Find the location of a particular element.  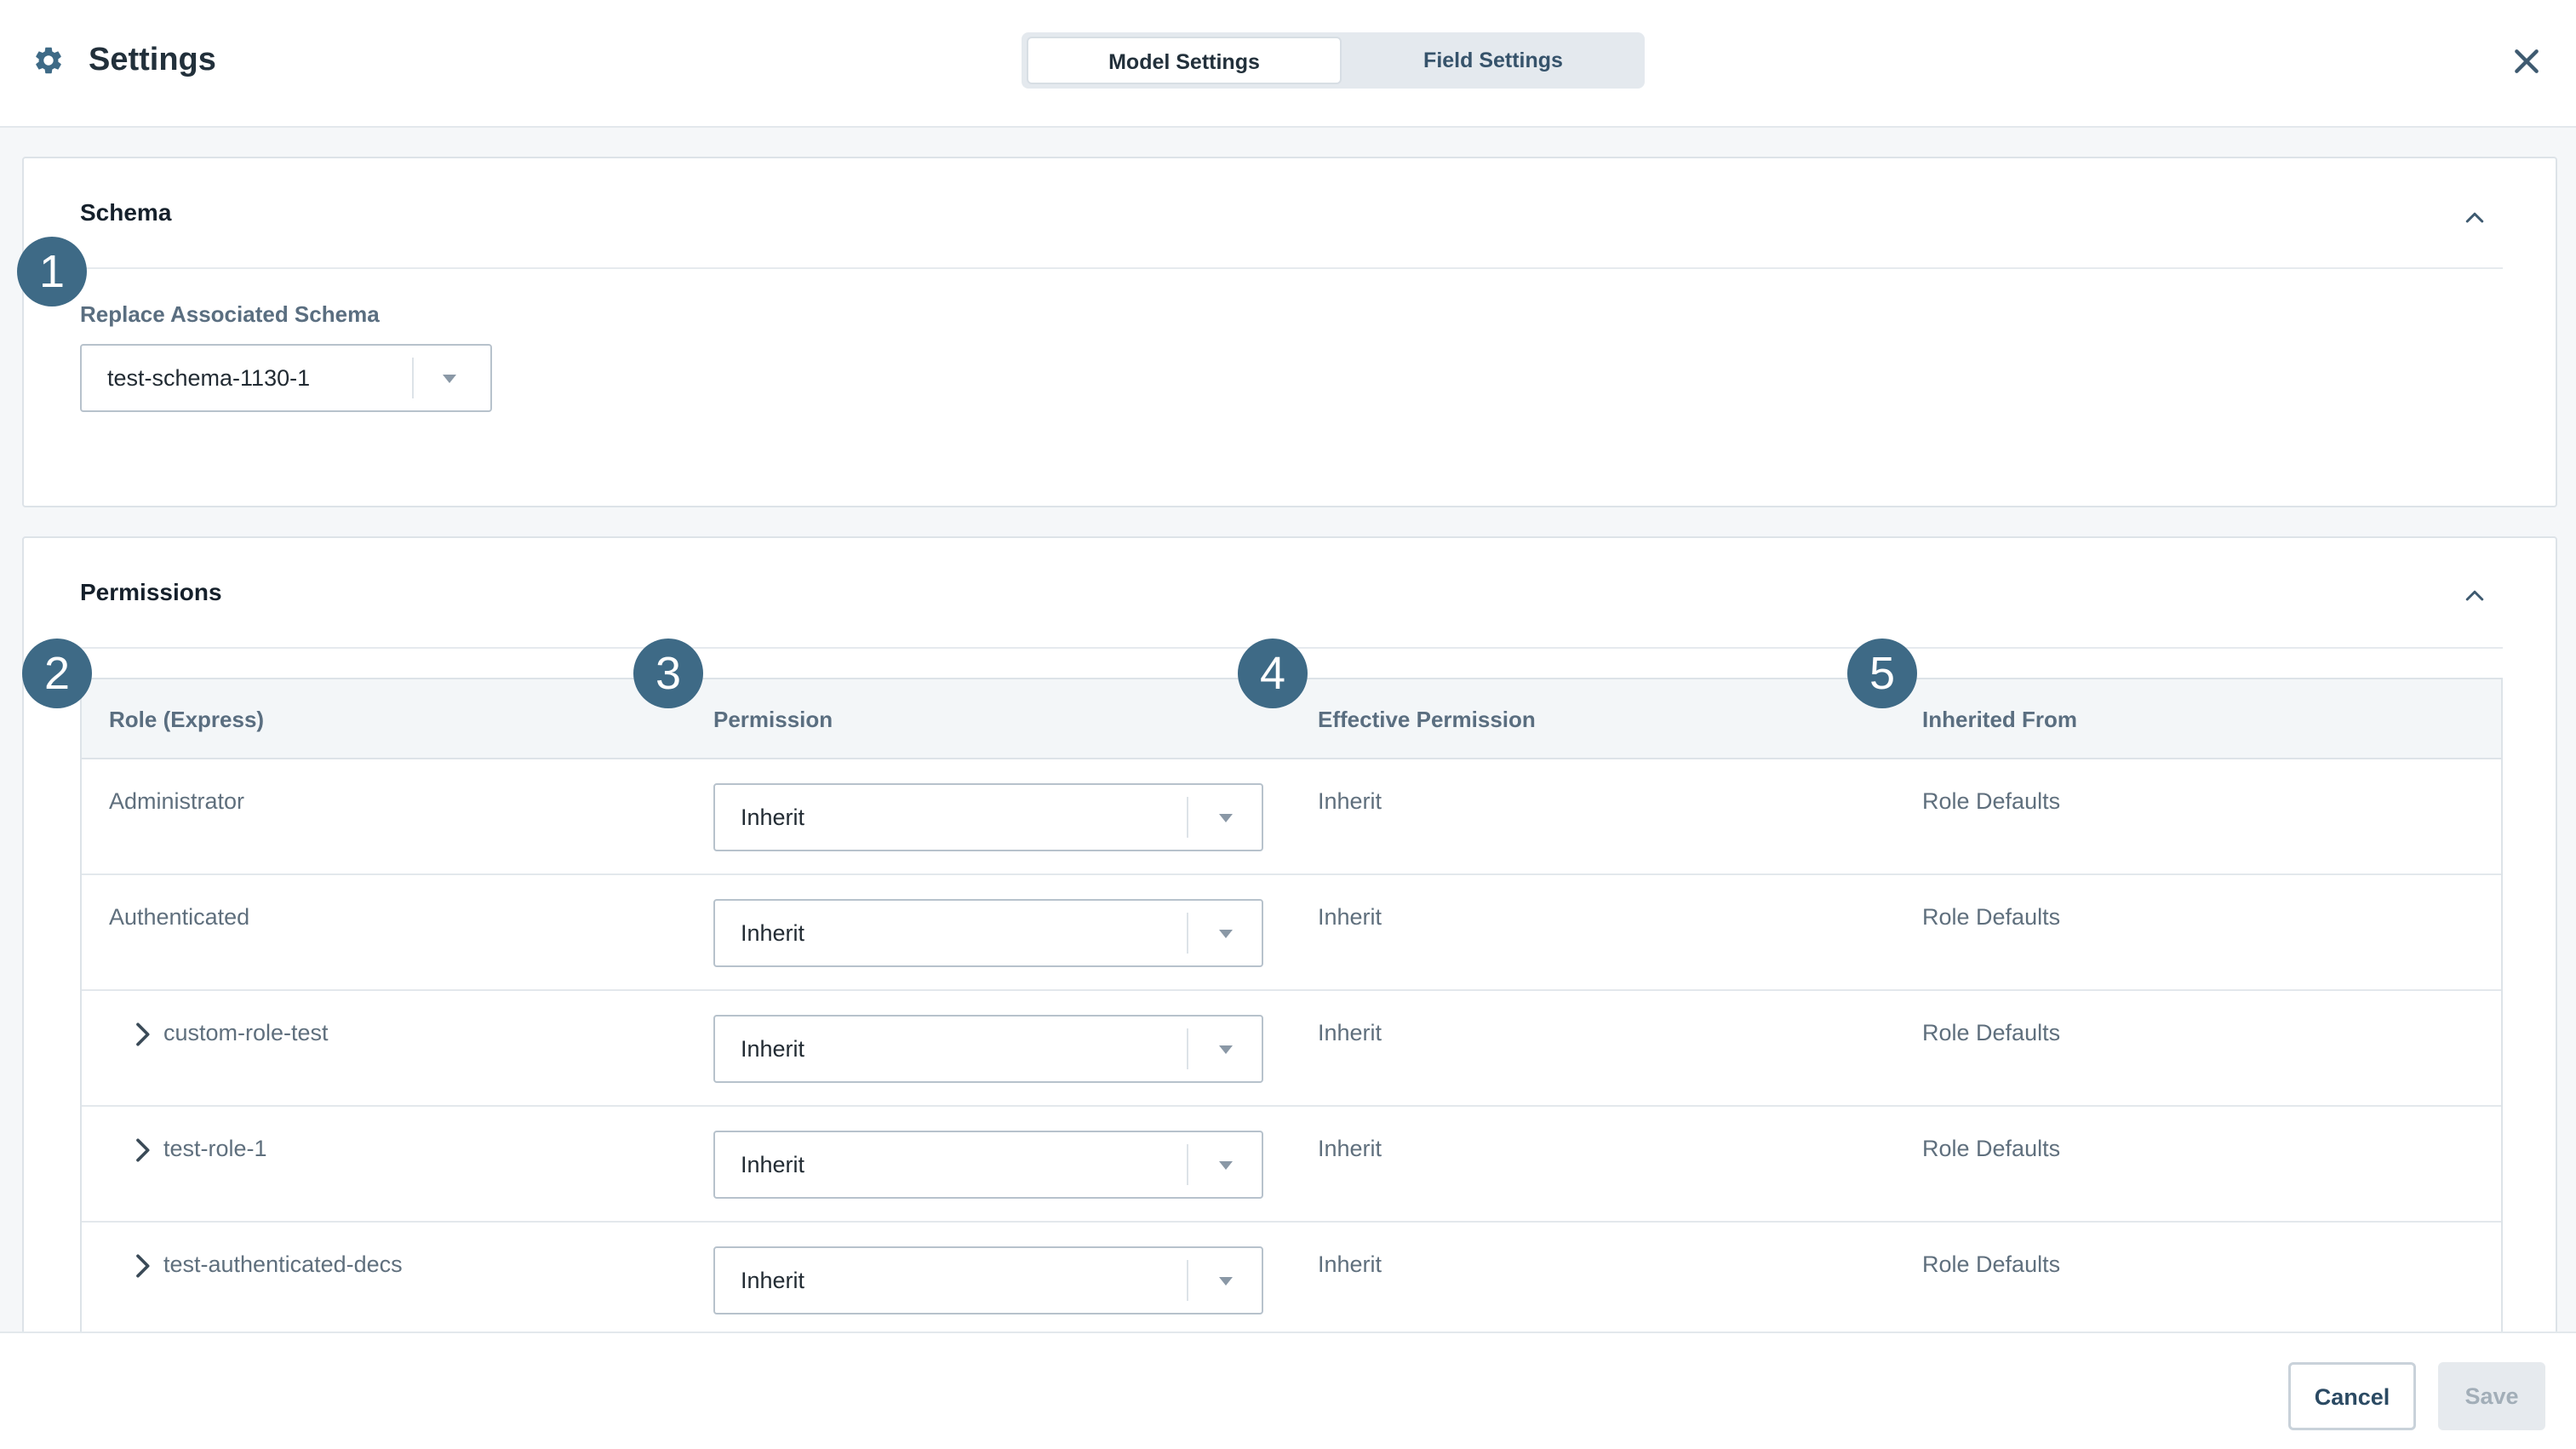

column-header-role: Role (Express) is located at coordinates (187, 719).